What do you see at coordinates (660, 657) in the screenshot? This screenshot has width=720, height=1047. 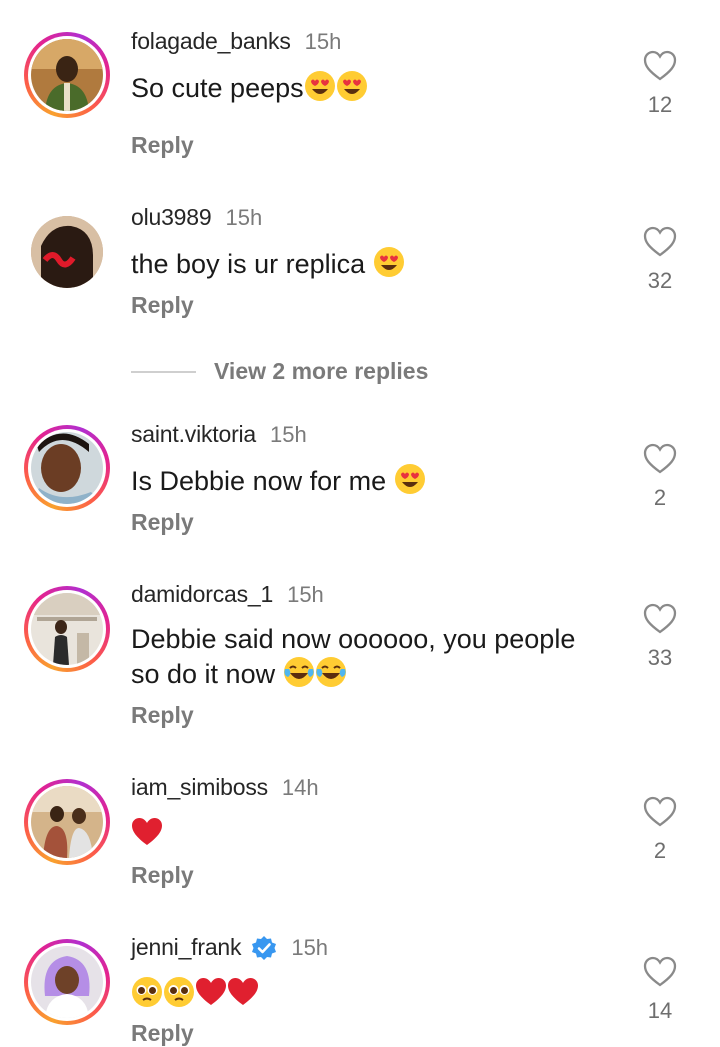 I see `like-count: 33` at bounding box center [660, 657].